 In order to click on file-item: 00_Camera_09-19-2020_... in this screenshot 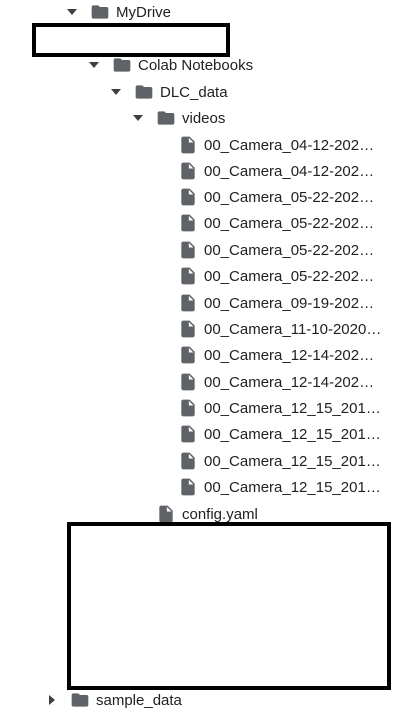, I will do `click(280, 303)`.